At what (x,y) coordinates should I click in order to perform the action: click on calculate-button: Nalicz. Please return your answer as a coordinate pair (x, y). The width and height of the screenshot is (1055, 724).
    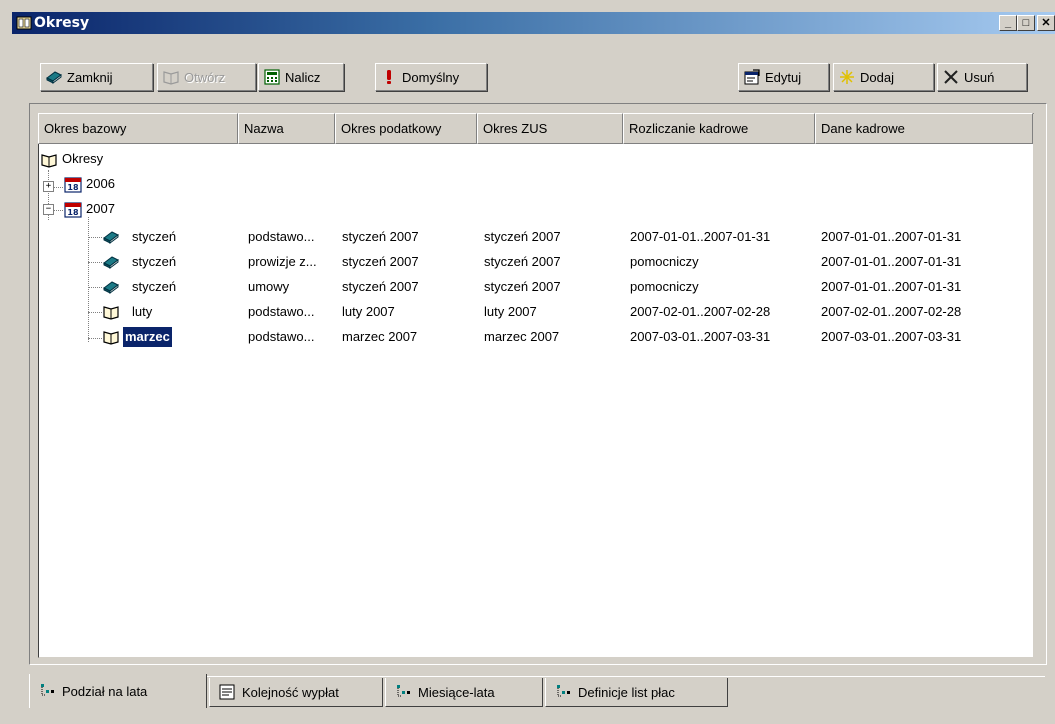
    Looking at the image, I should click on (301, 77).